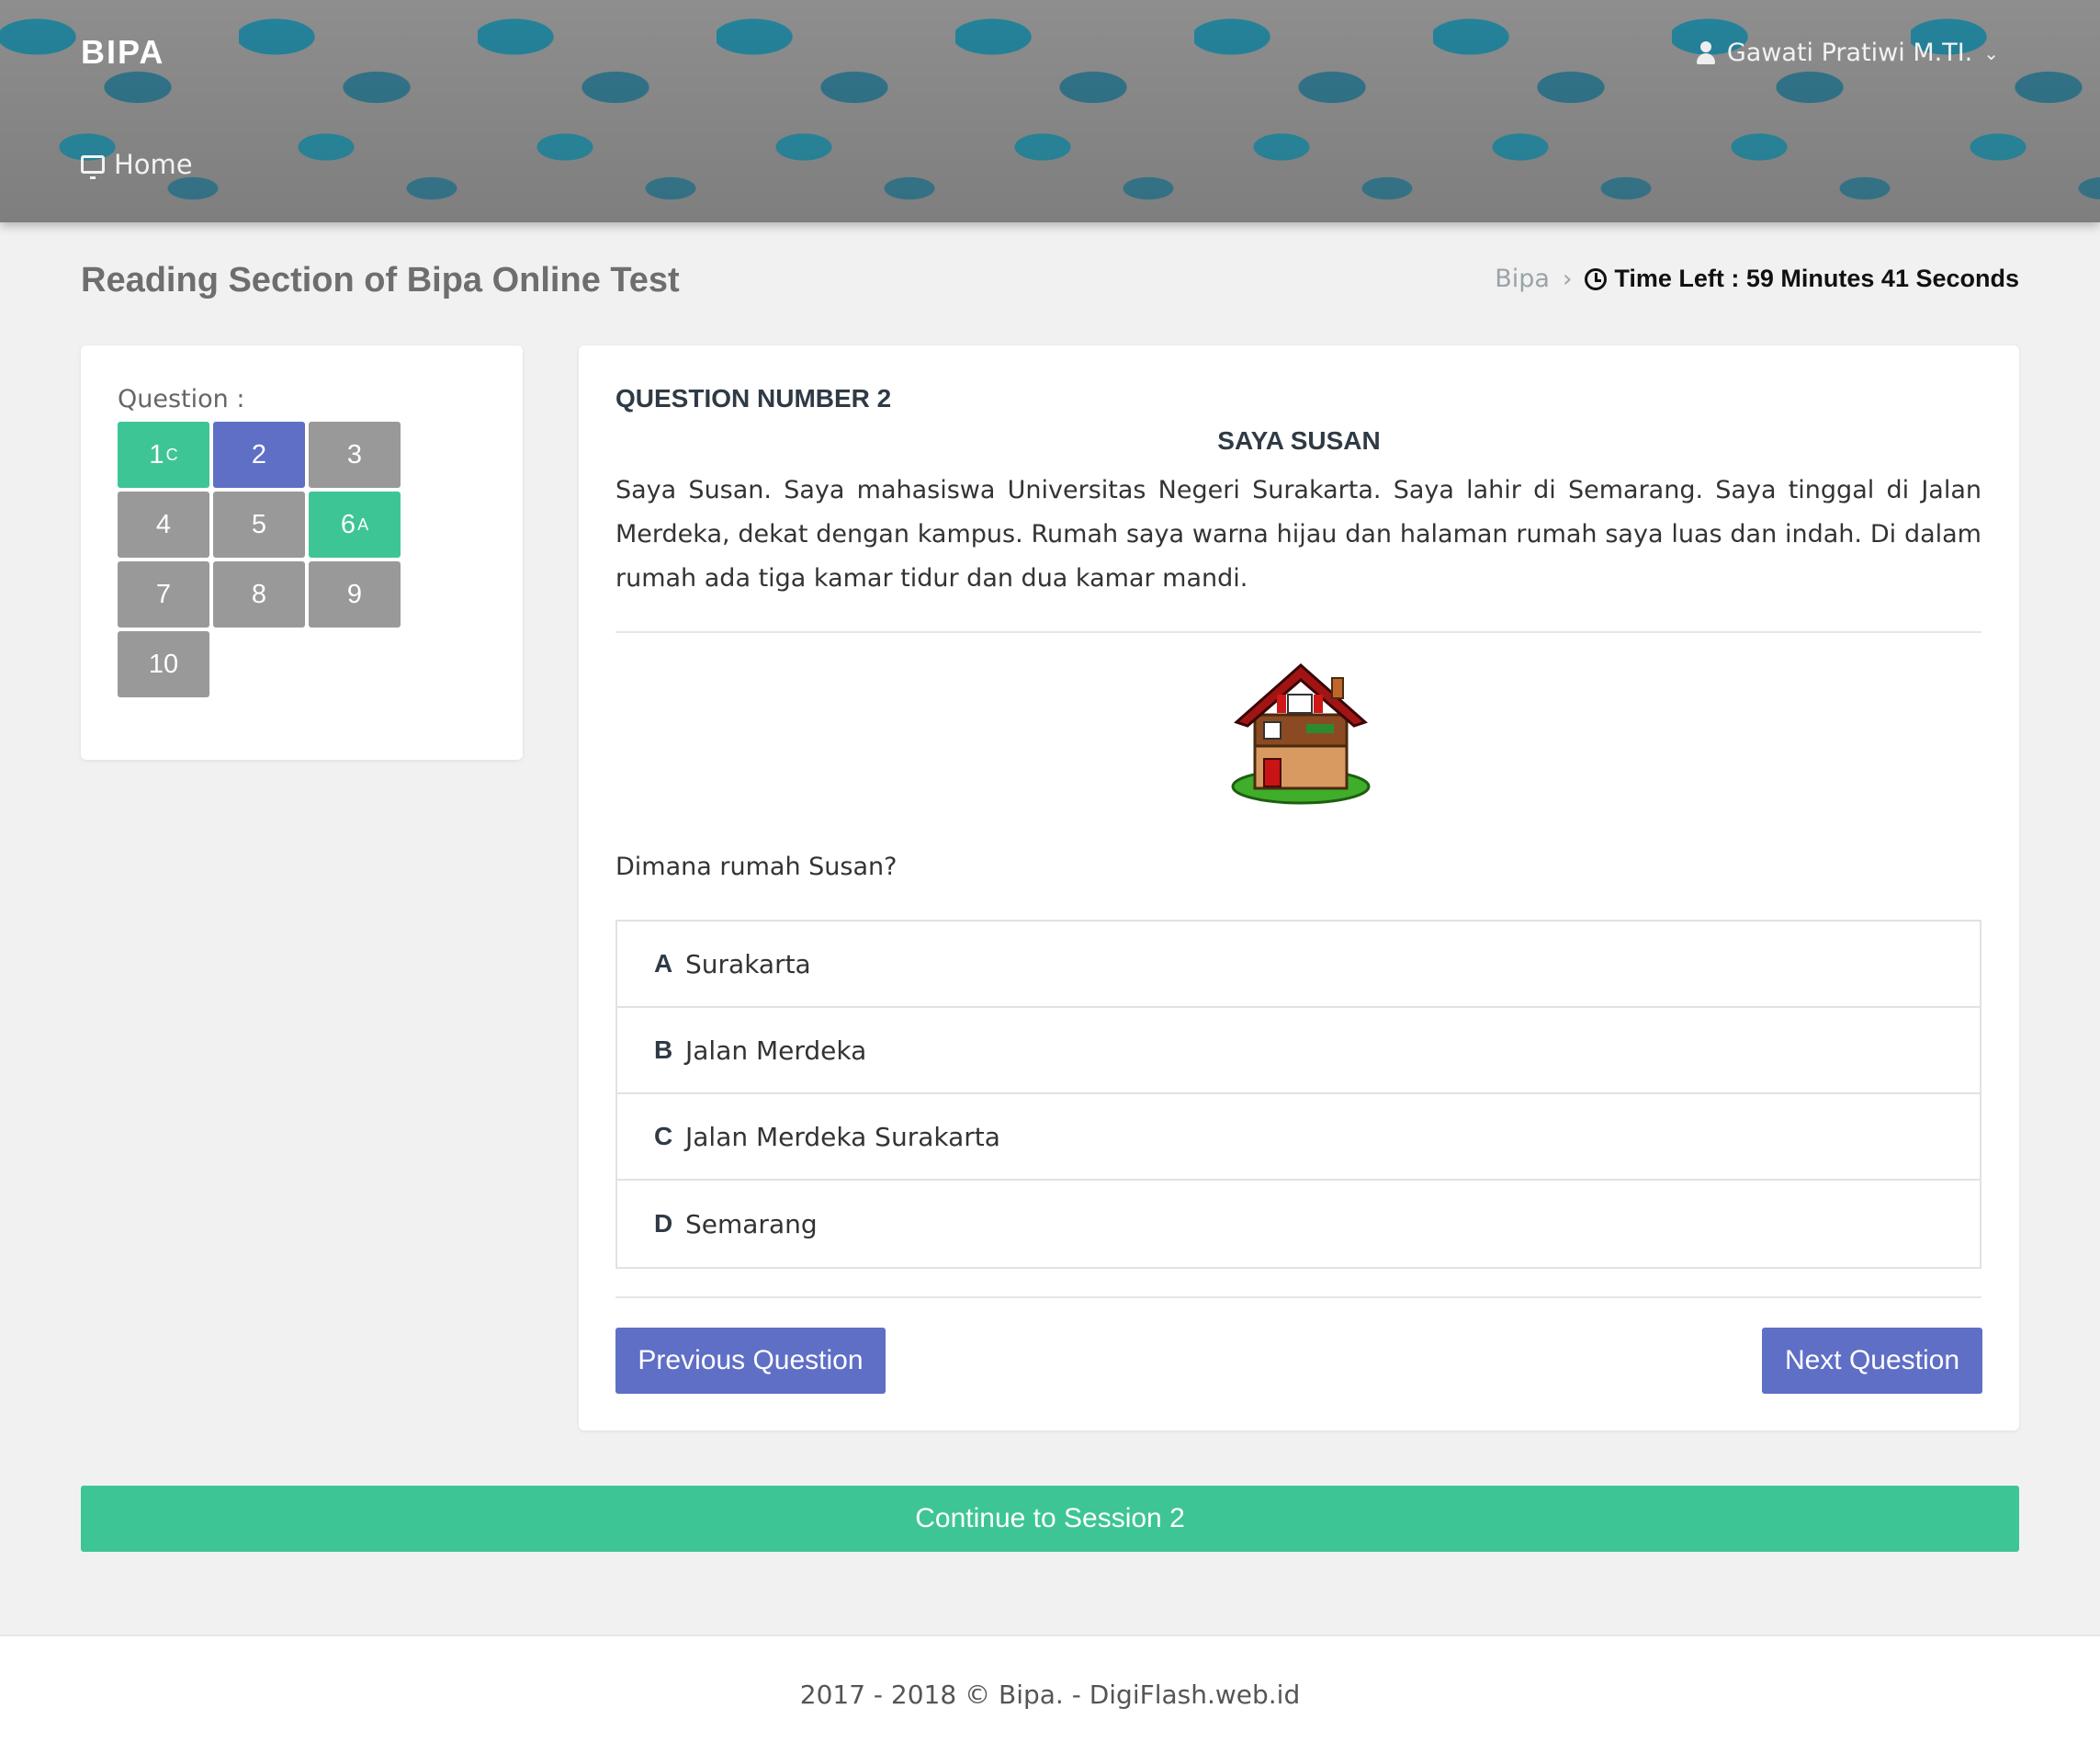  Describe the element at coordinates (776, 1050) in the screenshot. I see `option-text: Jalan Merdeka` at that location.